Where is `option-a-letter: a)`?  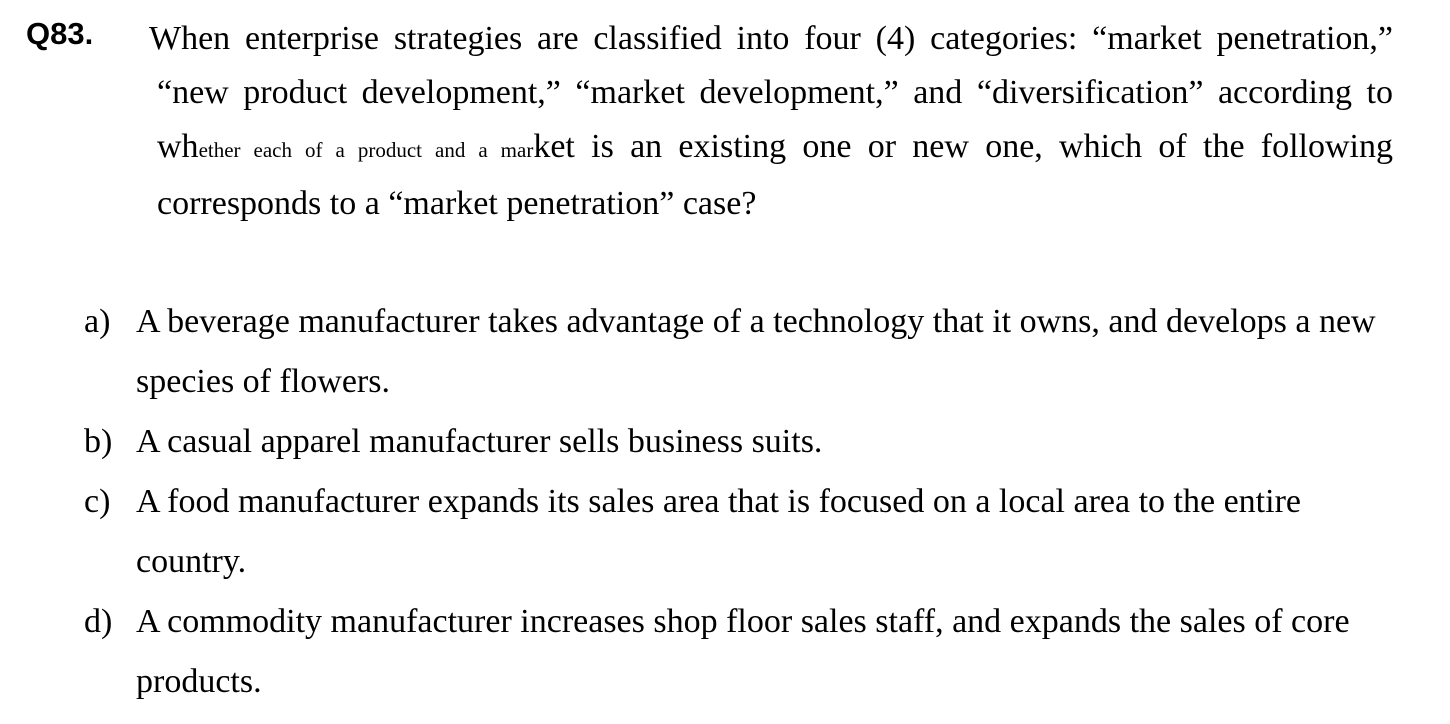 option-a-letter: a) is located at coordinates (97, 321).